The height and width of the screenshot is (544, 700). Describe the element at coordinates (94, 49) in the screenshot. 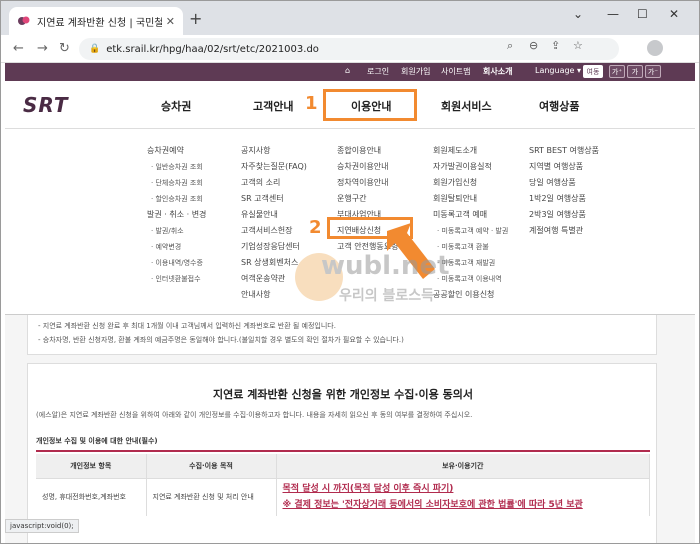

I see `lock-icon: 🔒` at that location.